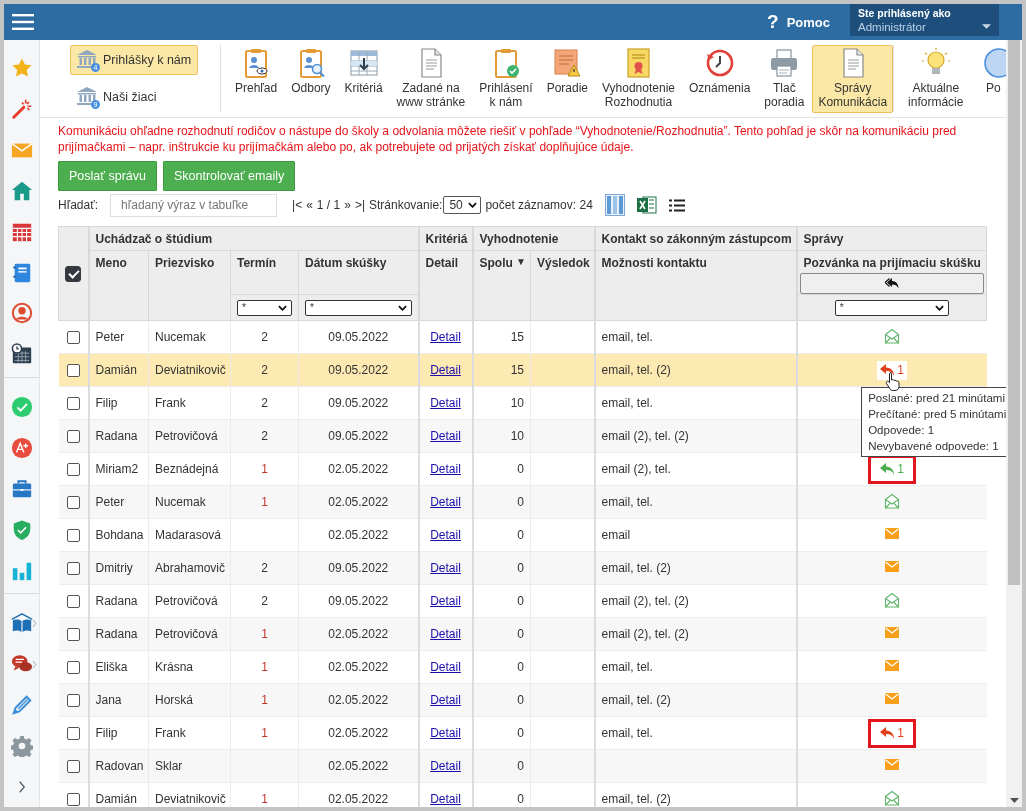 Image resolution: width=1026 pixels, height=811 pixels. What do you see at coordinates (517, 403) in the screenshot?
I see `table-cell: 10` at bounding box center [517, 403].